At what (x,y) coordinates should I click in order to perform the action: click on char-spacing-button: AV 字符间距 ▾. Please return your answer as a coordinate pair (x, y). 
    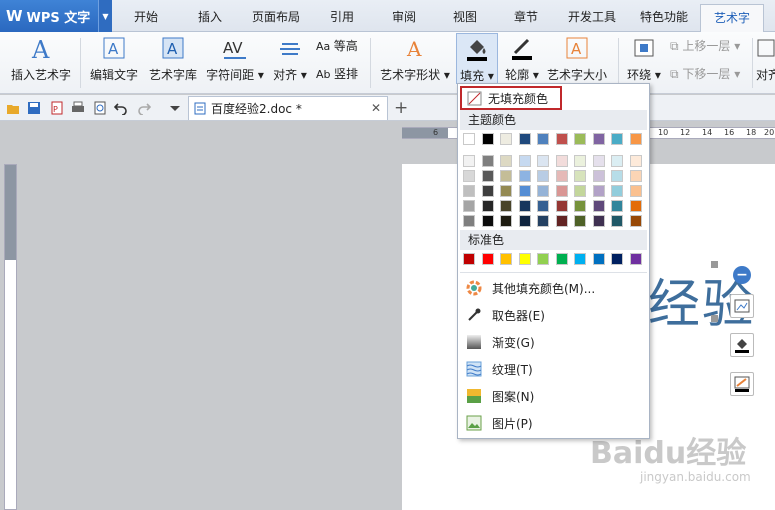
    Looking at the image, I should click on (235, 59).